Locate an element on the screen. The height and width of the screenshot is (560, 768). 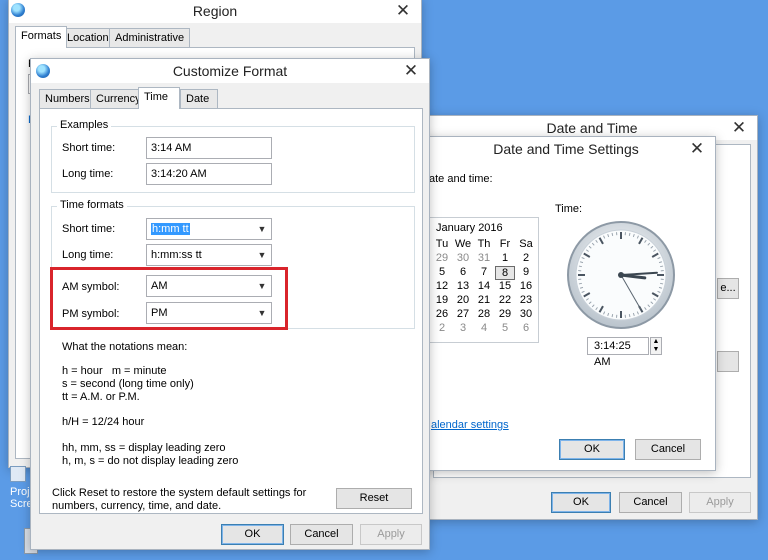
am-pm-highlight-box is located at coordinates (169, 298).